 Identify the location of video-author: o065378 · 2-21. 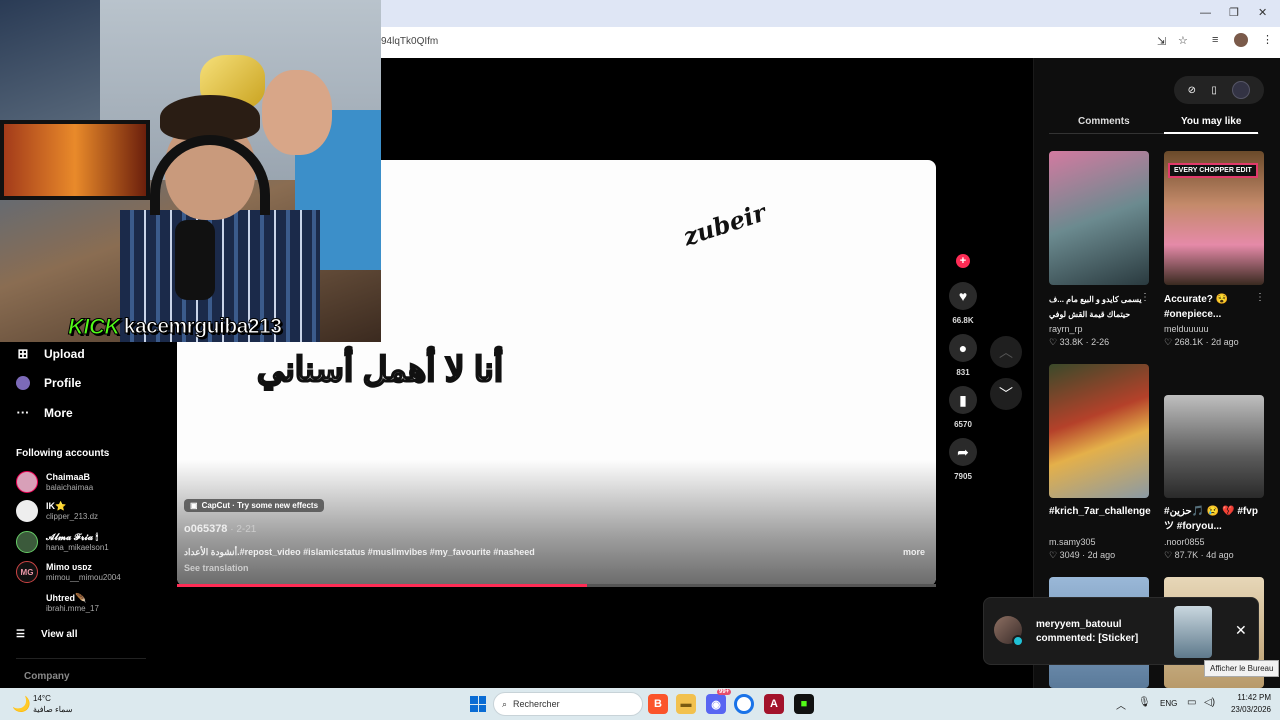
(220, 529).